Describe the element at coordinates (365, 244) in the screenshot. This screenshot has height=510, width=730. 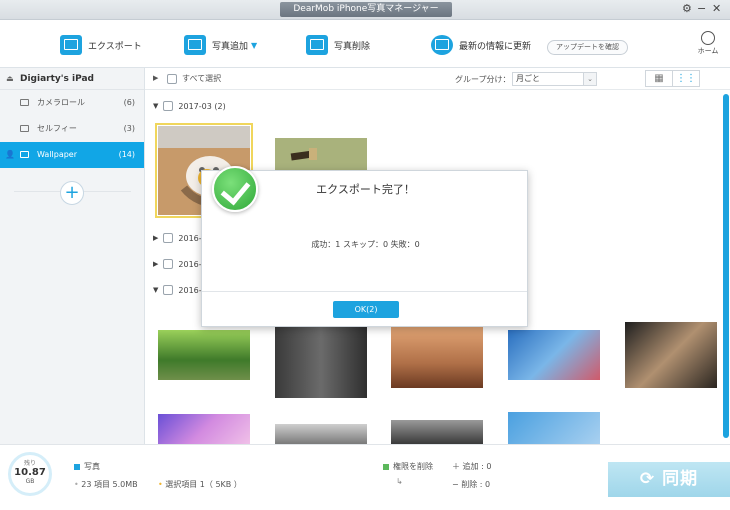
I see `dialog-message: 成功：1 スキップ：0 失敗：0` at that location.